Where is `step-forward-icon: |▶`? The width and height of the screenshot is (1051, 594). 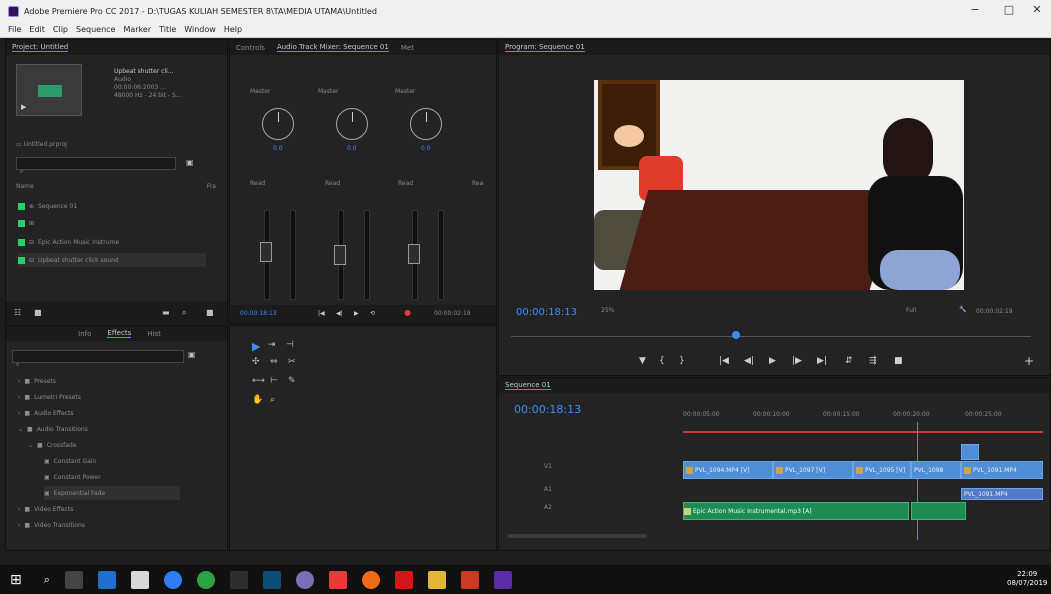 step-forward-icon: |▶ is located at coordinates (797, 361).